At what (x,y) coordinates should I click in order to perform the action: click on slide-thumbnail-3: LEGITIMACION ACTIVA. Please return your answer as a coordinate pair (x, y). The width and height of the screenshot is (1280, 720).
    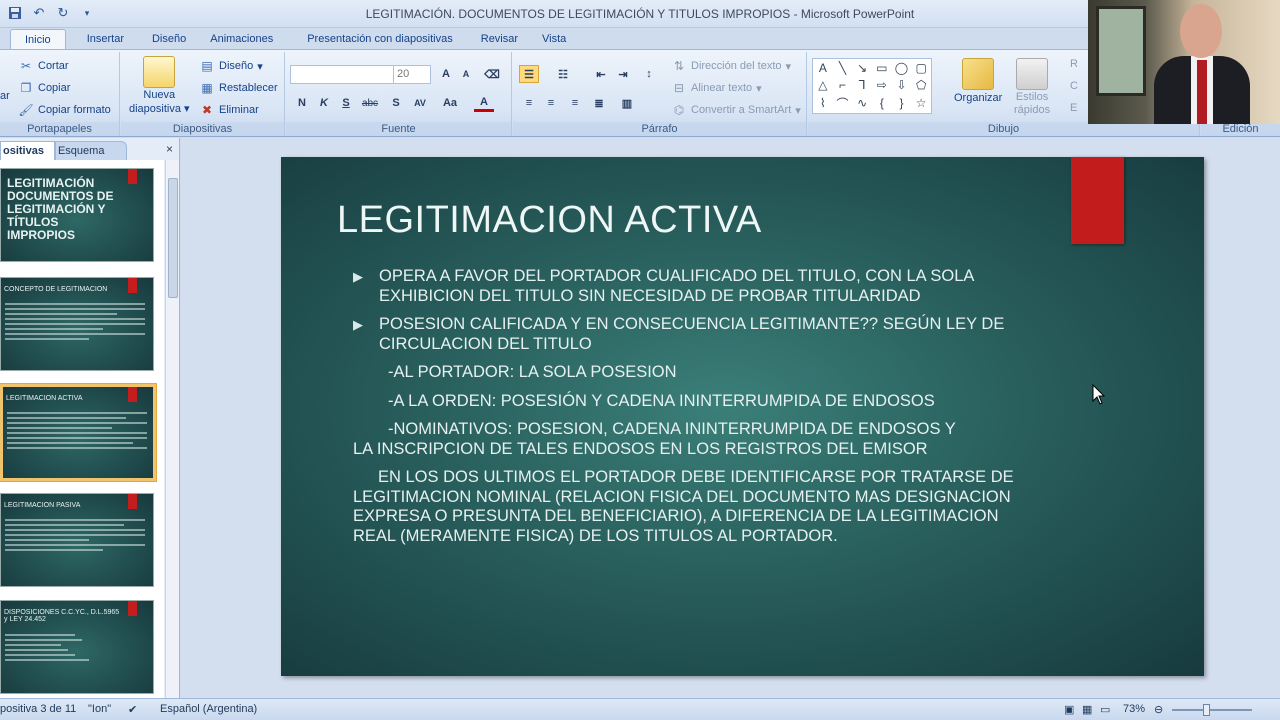
    Looking at the image, I should click on (78, 432).